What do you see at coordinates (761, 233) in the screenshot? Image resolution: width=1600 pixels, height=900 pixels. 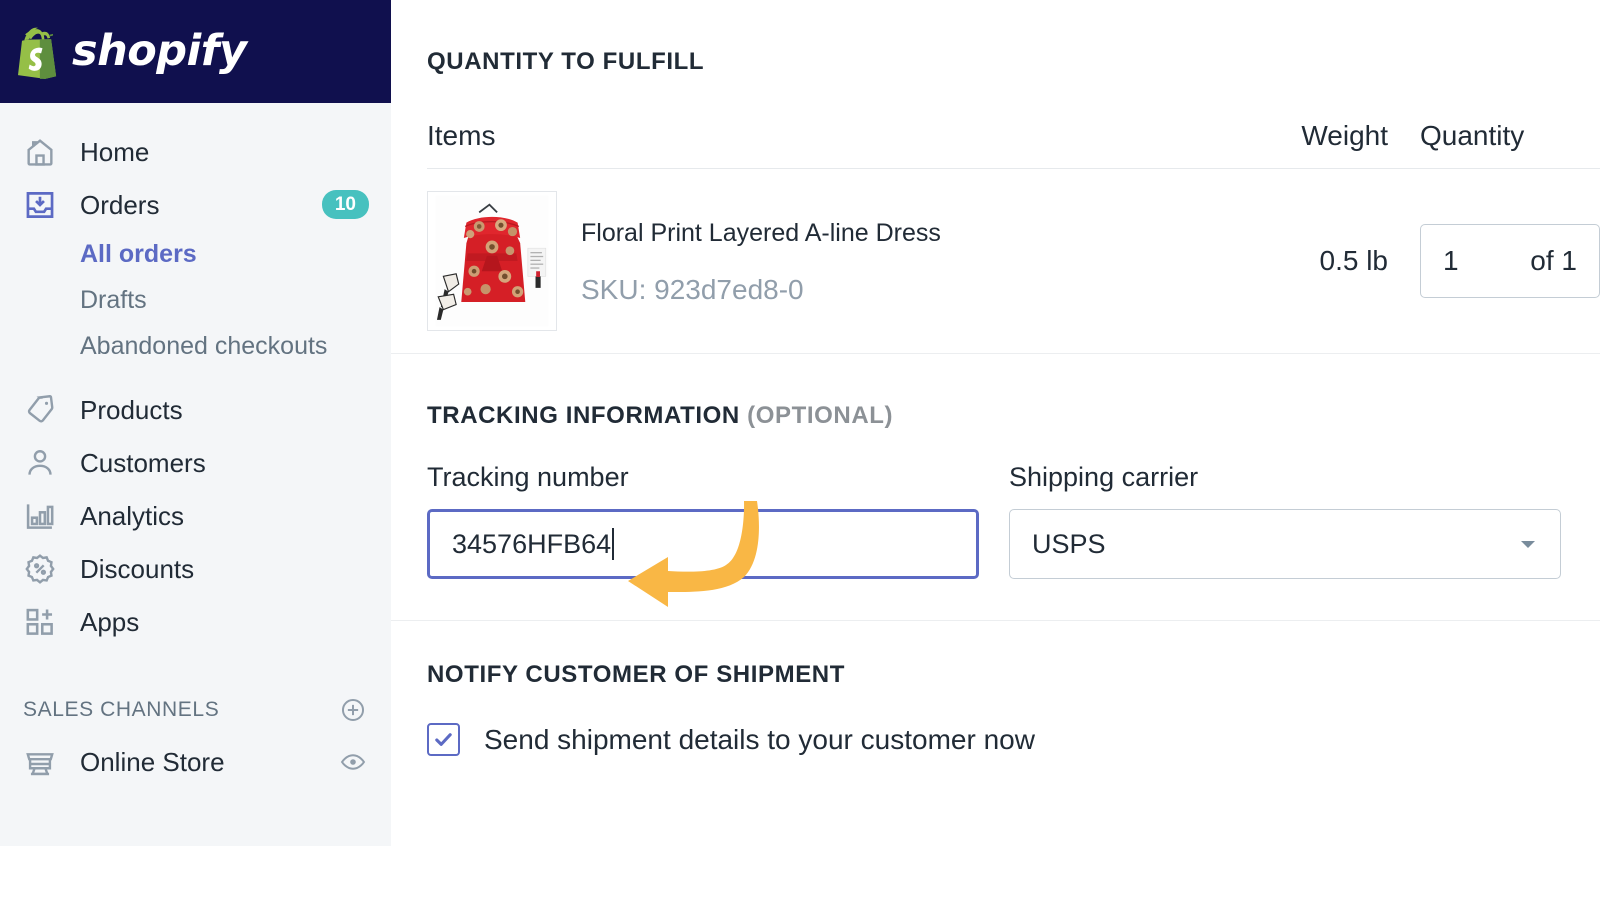 I see `product-name: Floral Print Layered A-line Dress` at bounding box center [761, 233].